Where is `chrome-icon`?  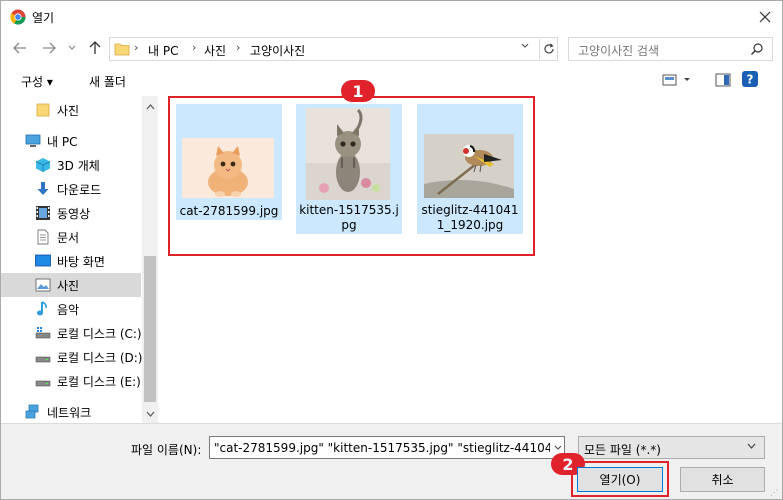
chrome-icon is located at coordinates (18, 17).